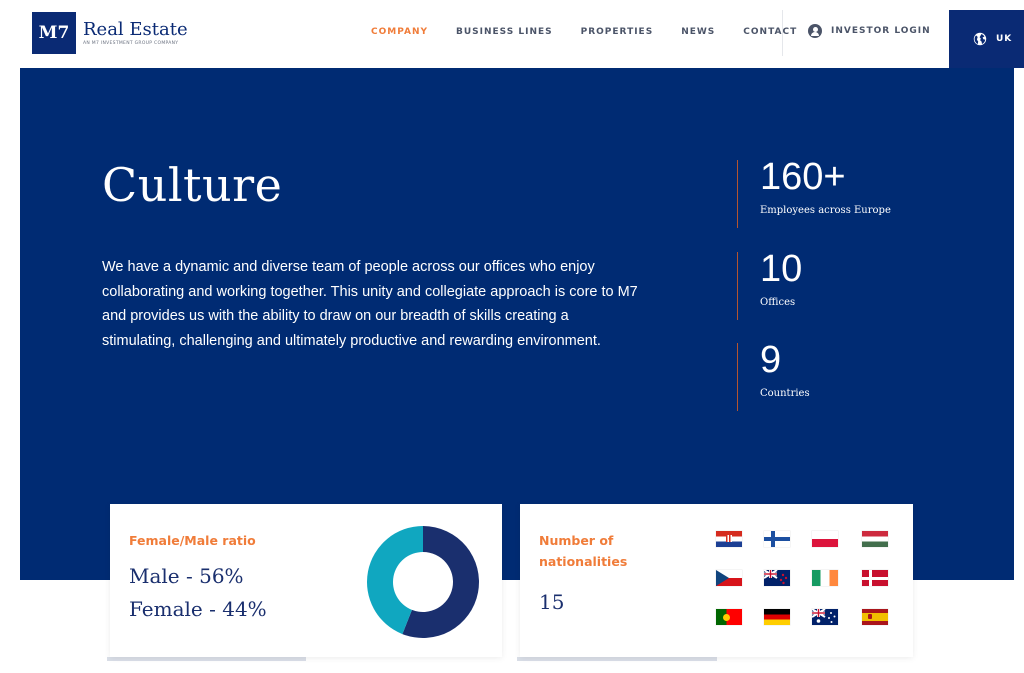 The height and width of the screenshot is (673, 1024). What do you see at coordinates (825, 578) in the screenshot?
I see `ireland-flag-icon` at bounding box center [825, 578].